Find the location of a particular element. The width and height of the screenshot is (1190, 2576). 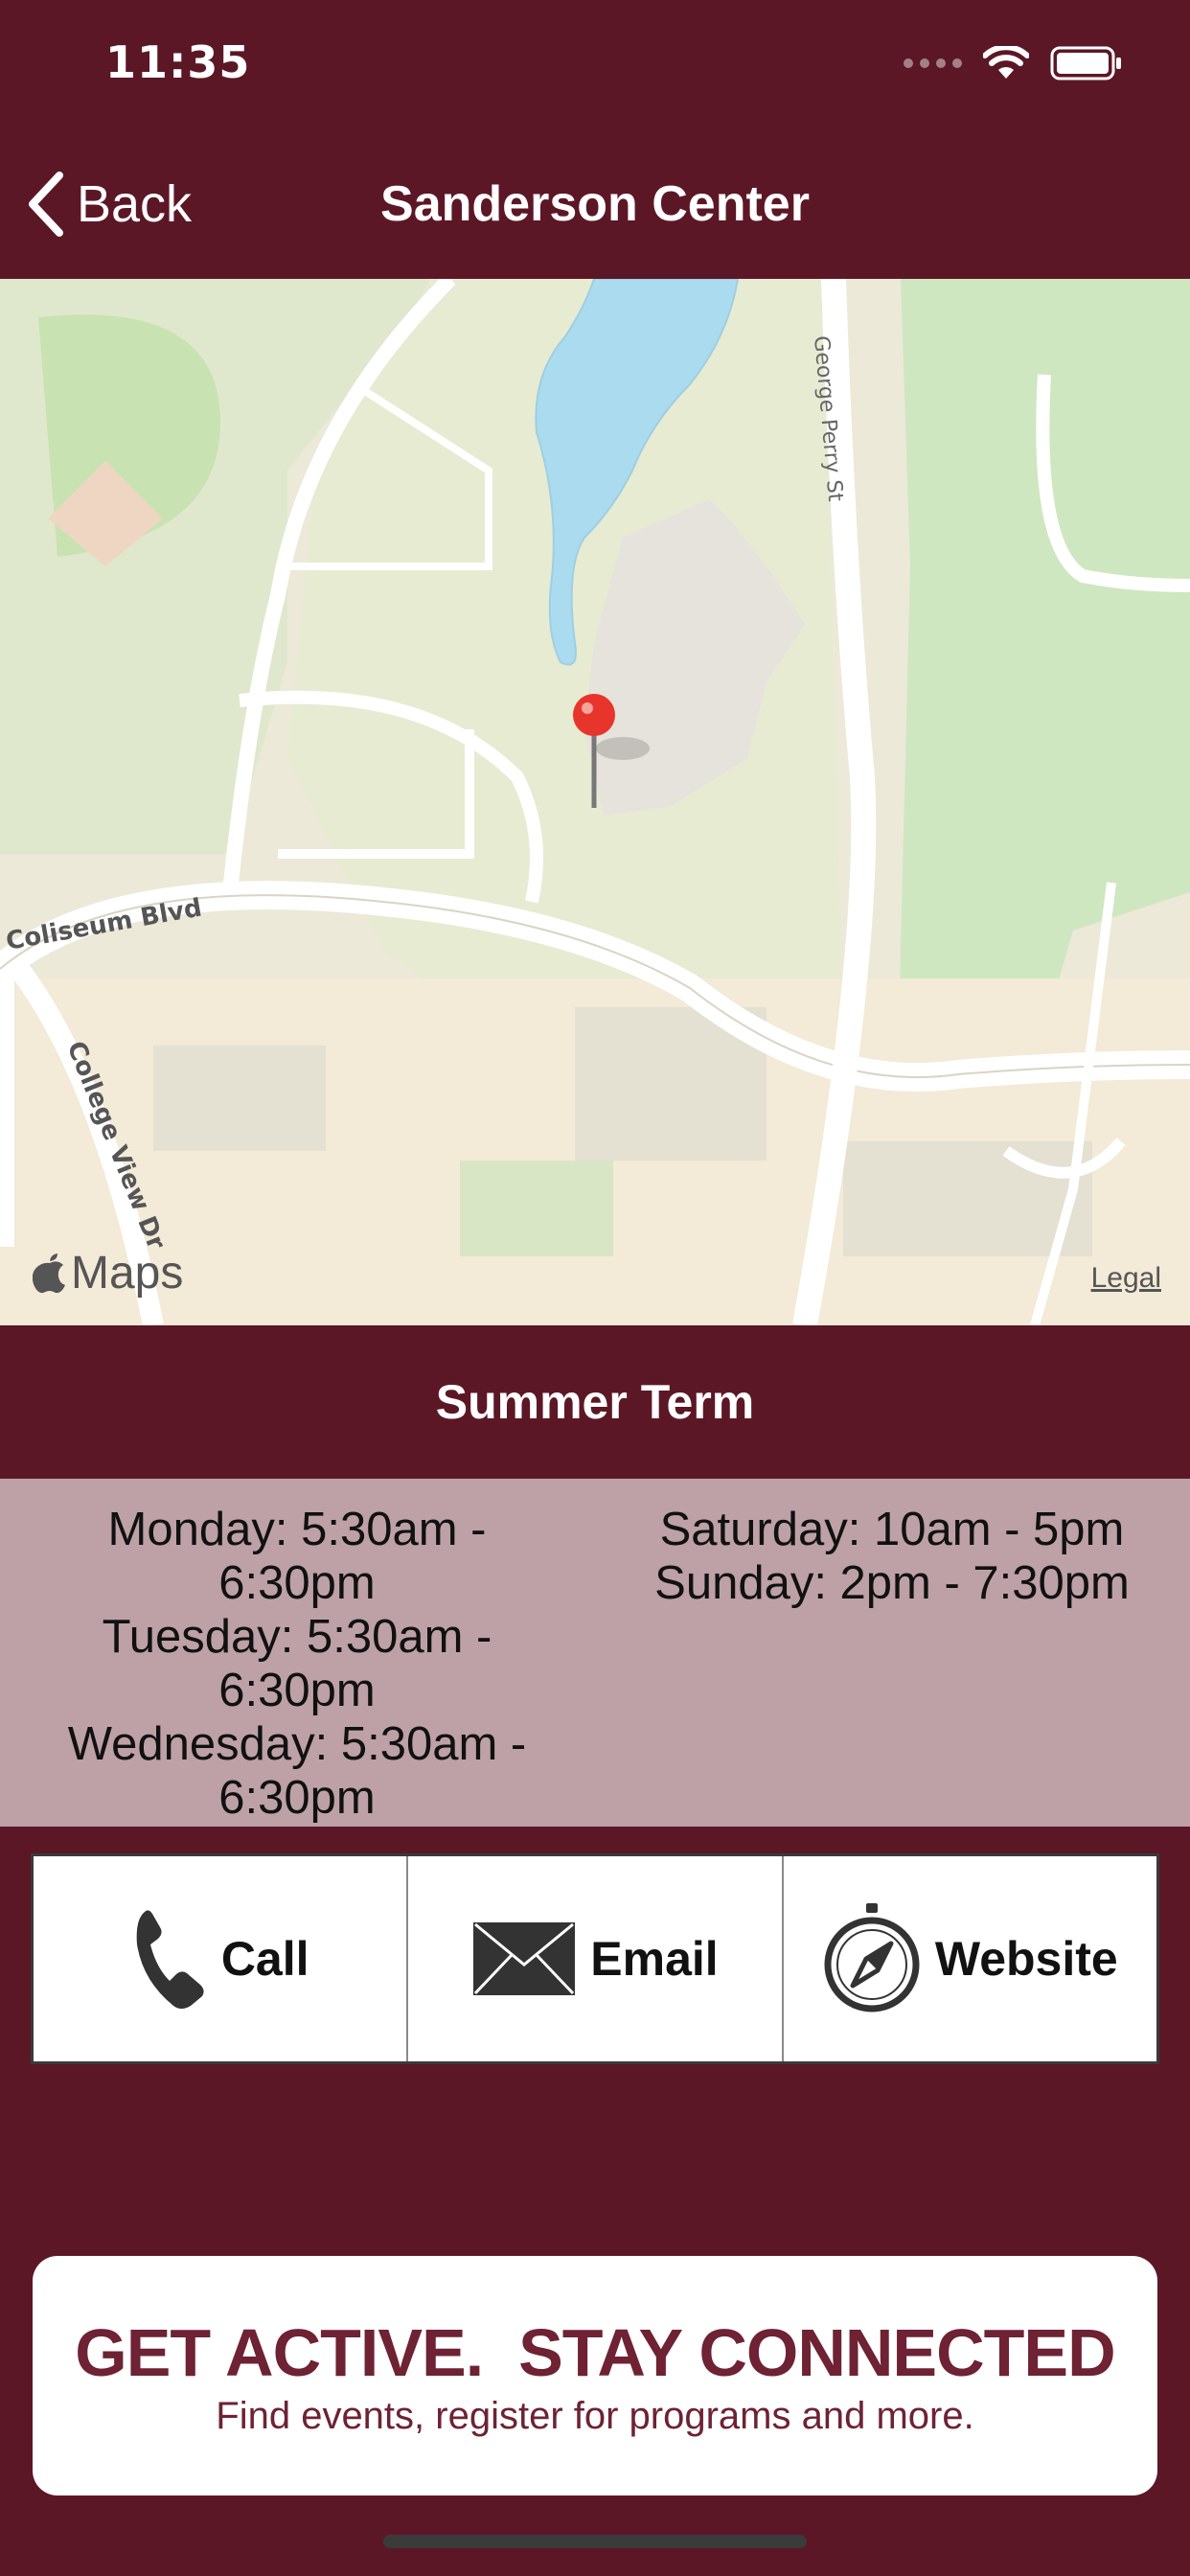

apple-maps-logo: Maps is located at coordinates (108, 1273).